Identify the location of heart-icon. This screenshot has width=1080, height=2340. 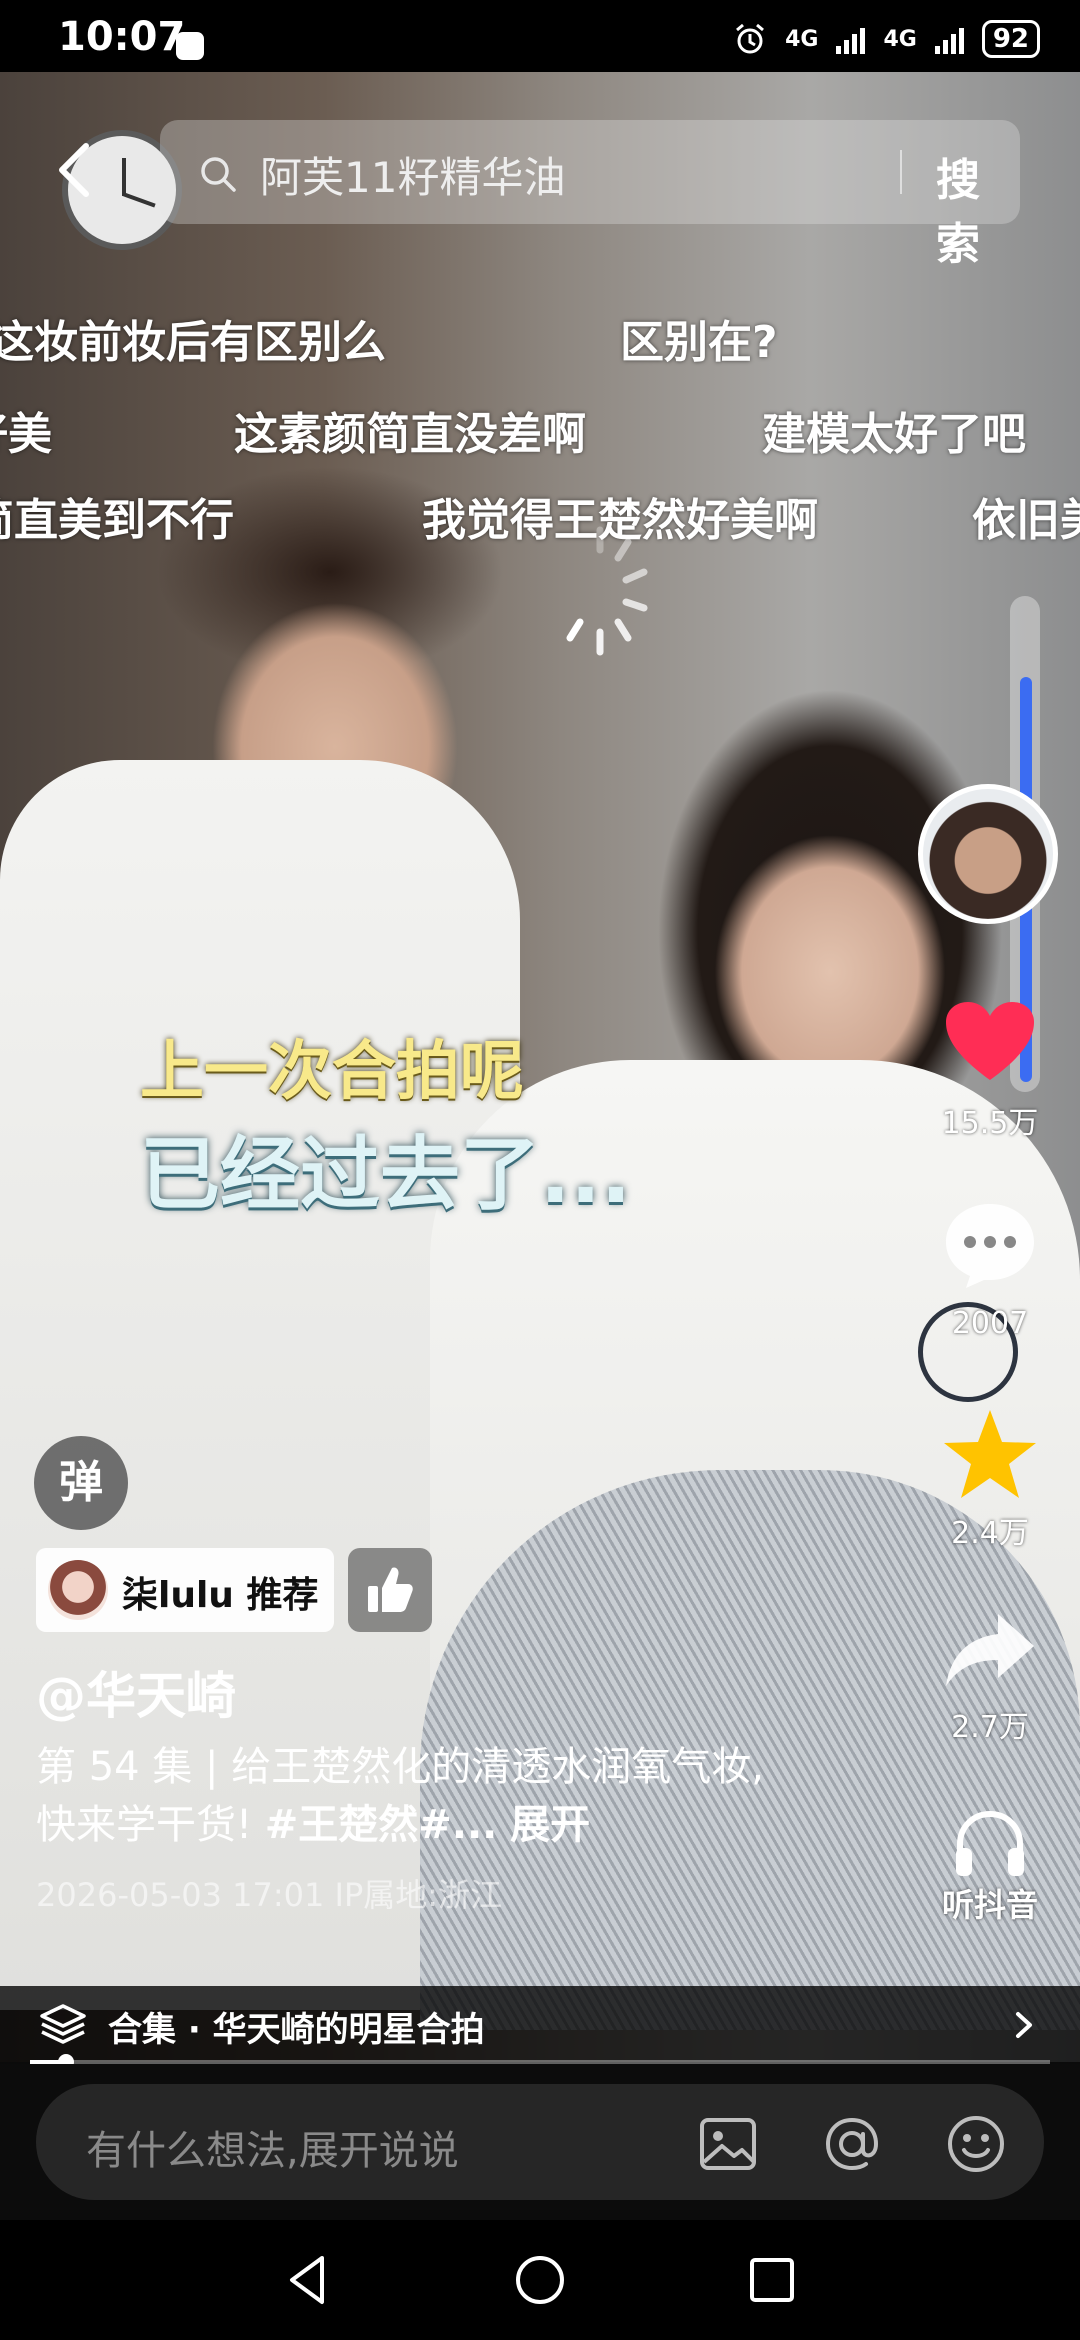
(990, 1042).